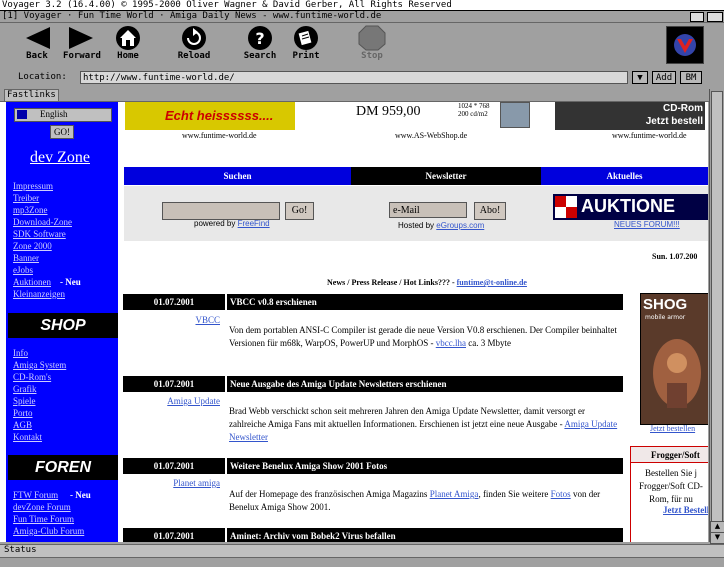 The width and height of the screenshot is (724, 567). Describe the element at coordinates (26, 198) in the screenshot. I see `nav-treiber: Treiber` at that location.